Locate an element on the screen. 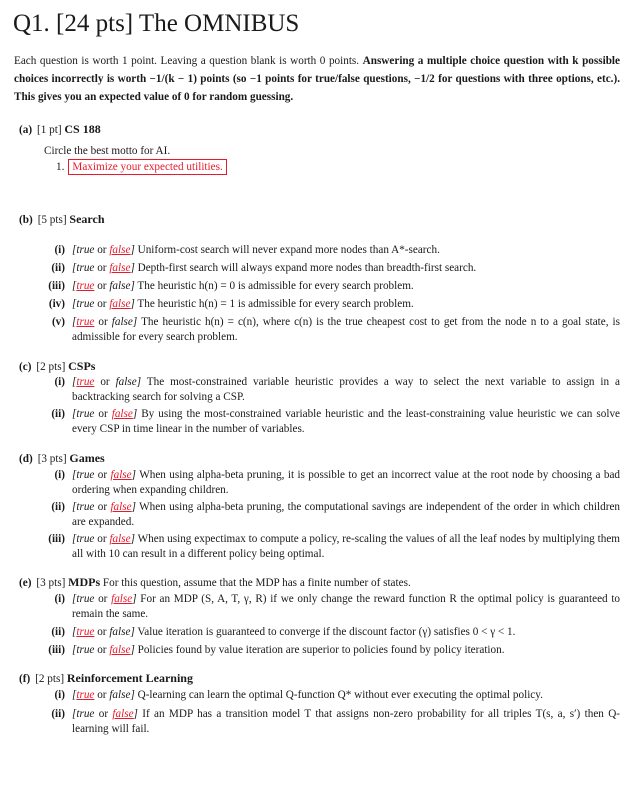 The image size is (640, 800). part-points: [1 pt] is located at coordinates (49, 130).